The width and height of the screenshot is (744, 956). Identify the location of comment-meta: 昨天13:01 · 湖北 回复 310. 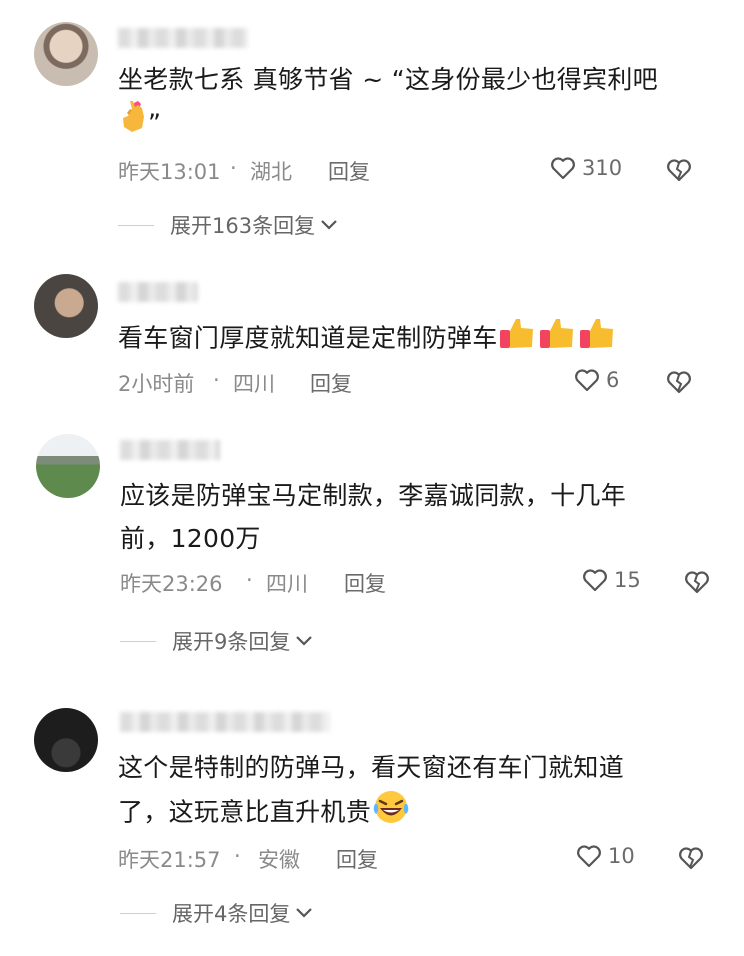
(411, 172).